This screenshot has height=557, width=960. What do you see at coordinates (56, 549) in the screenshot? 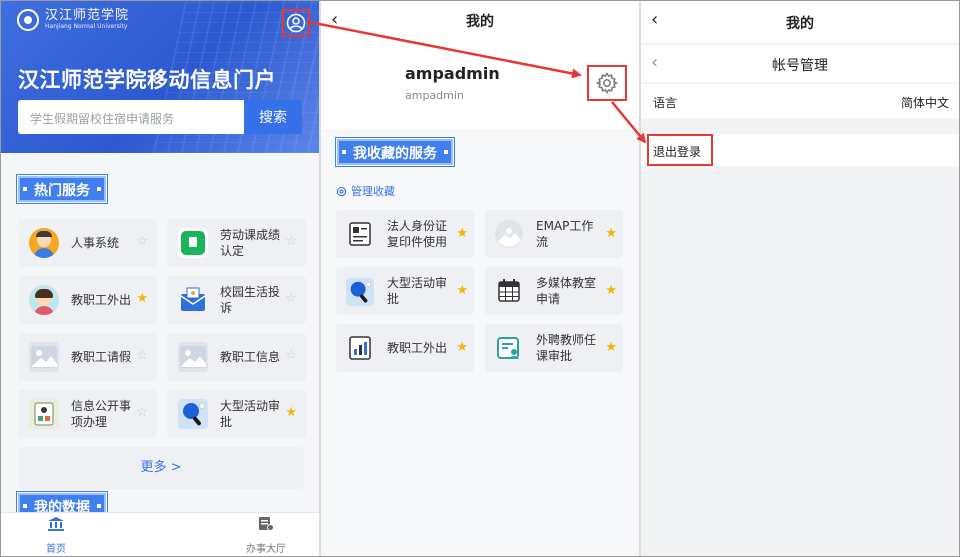
I see `tab-home-label: 首页` at bounding box center [56, 549].